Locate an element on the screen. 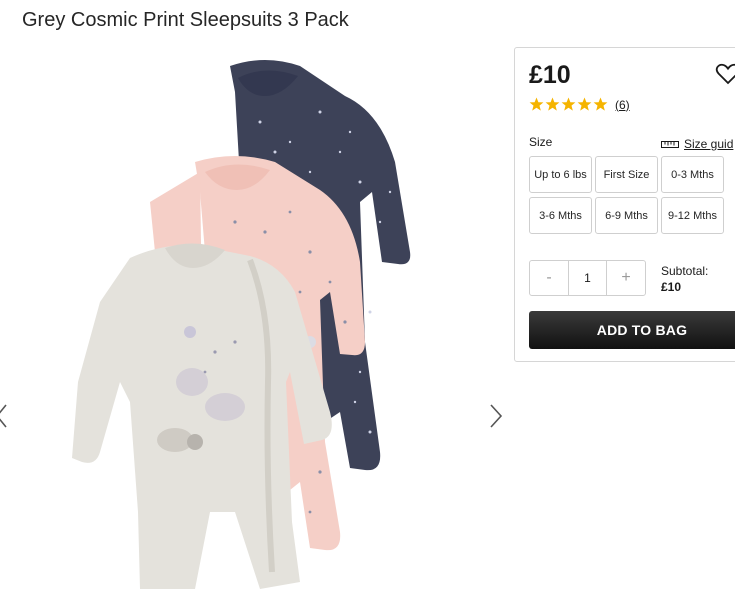  next-image-button is located at coordinates (496, 416).